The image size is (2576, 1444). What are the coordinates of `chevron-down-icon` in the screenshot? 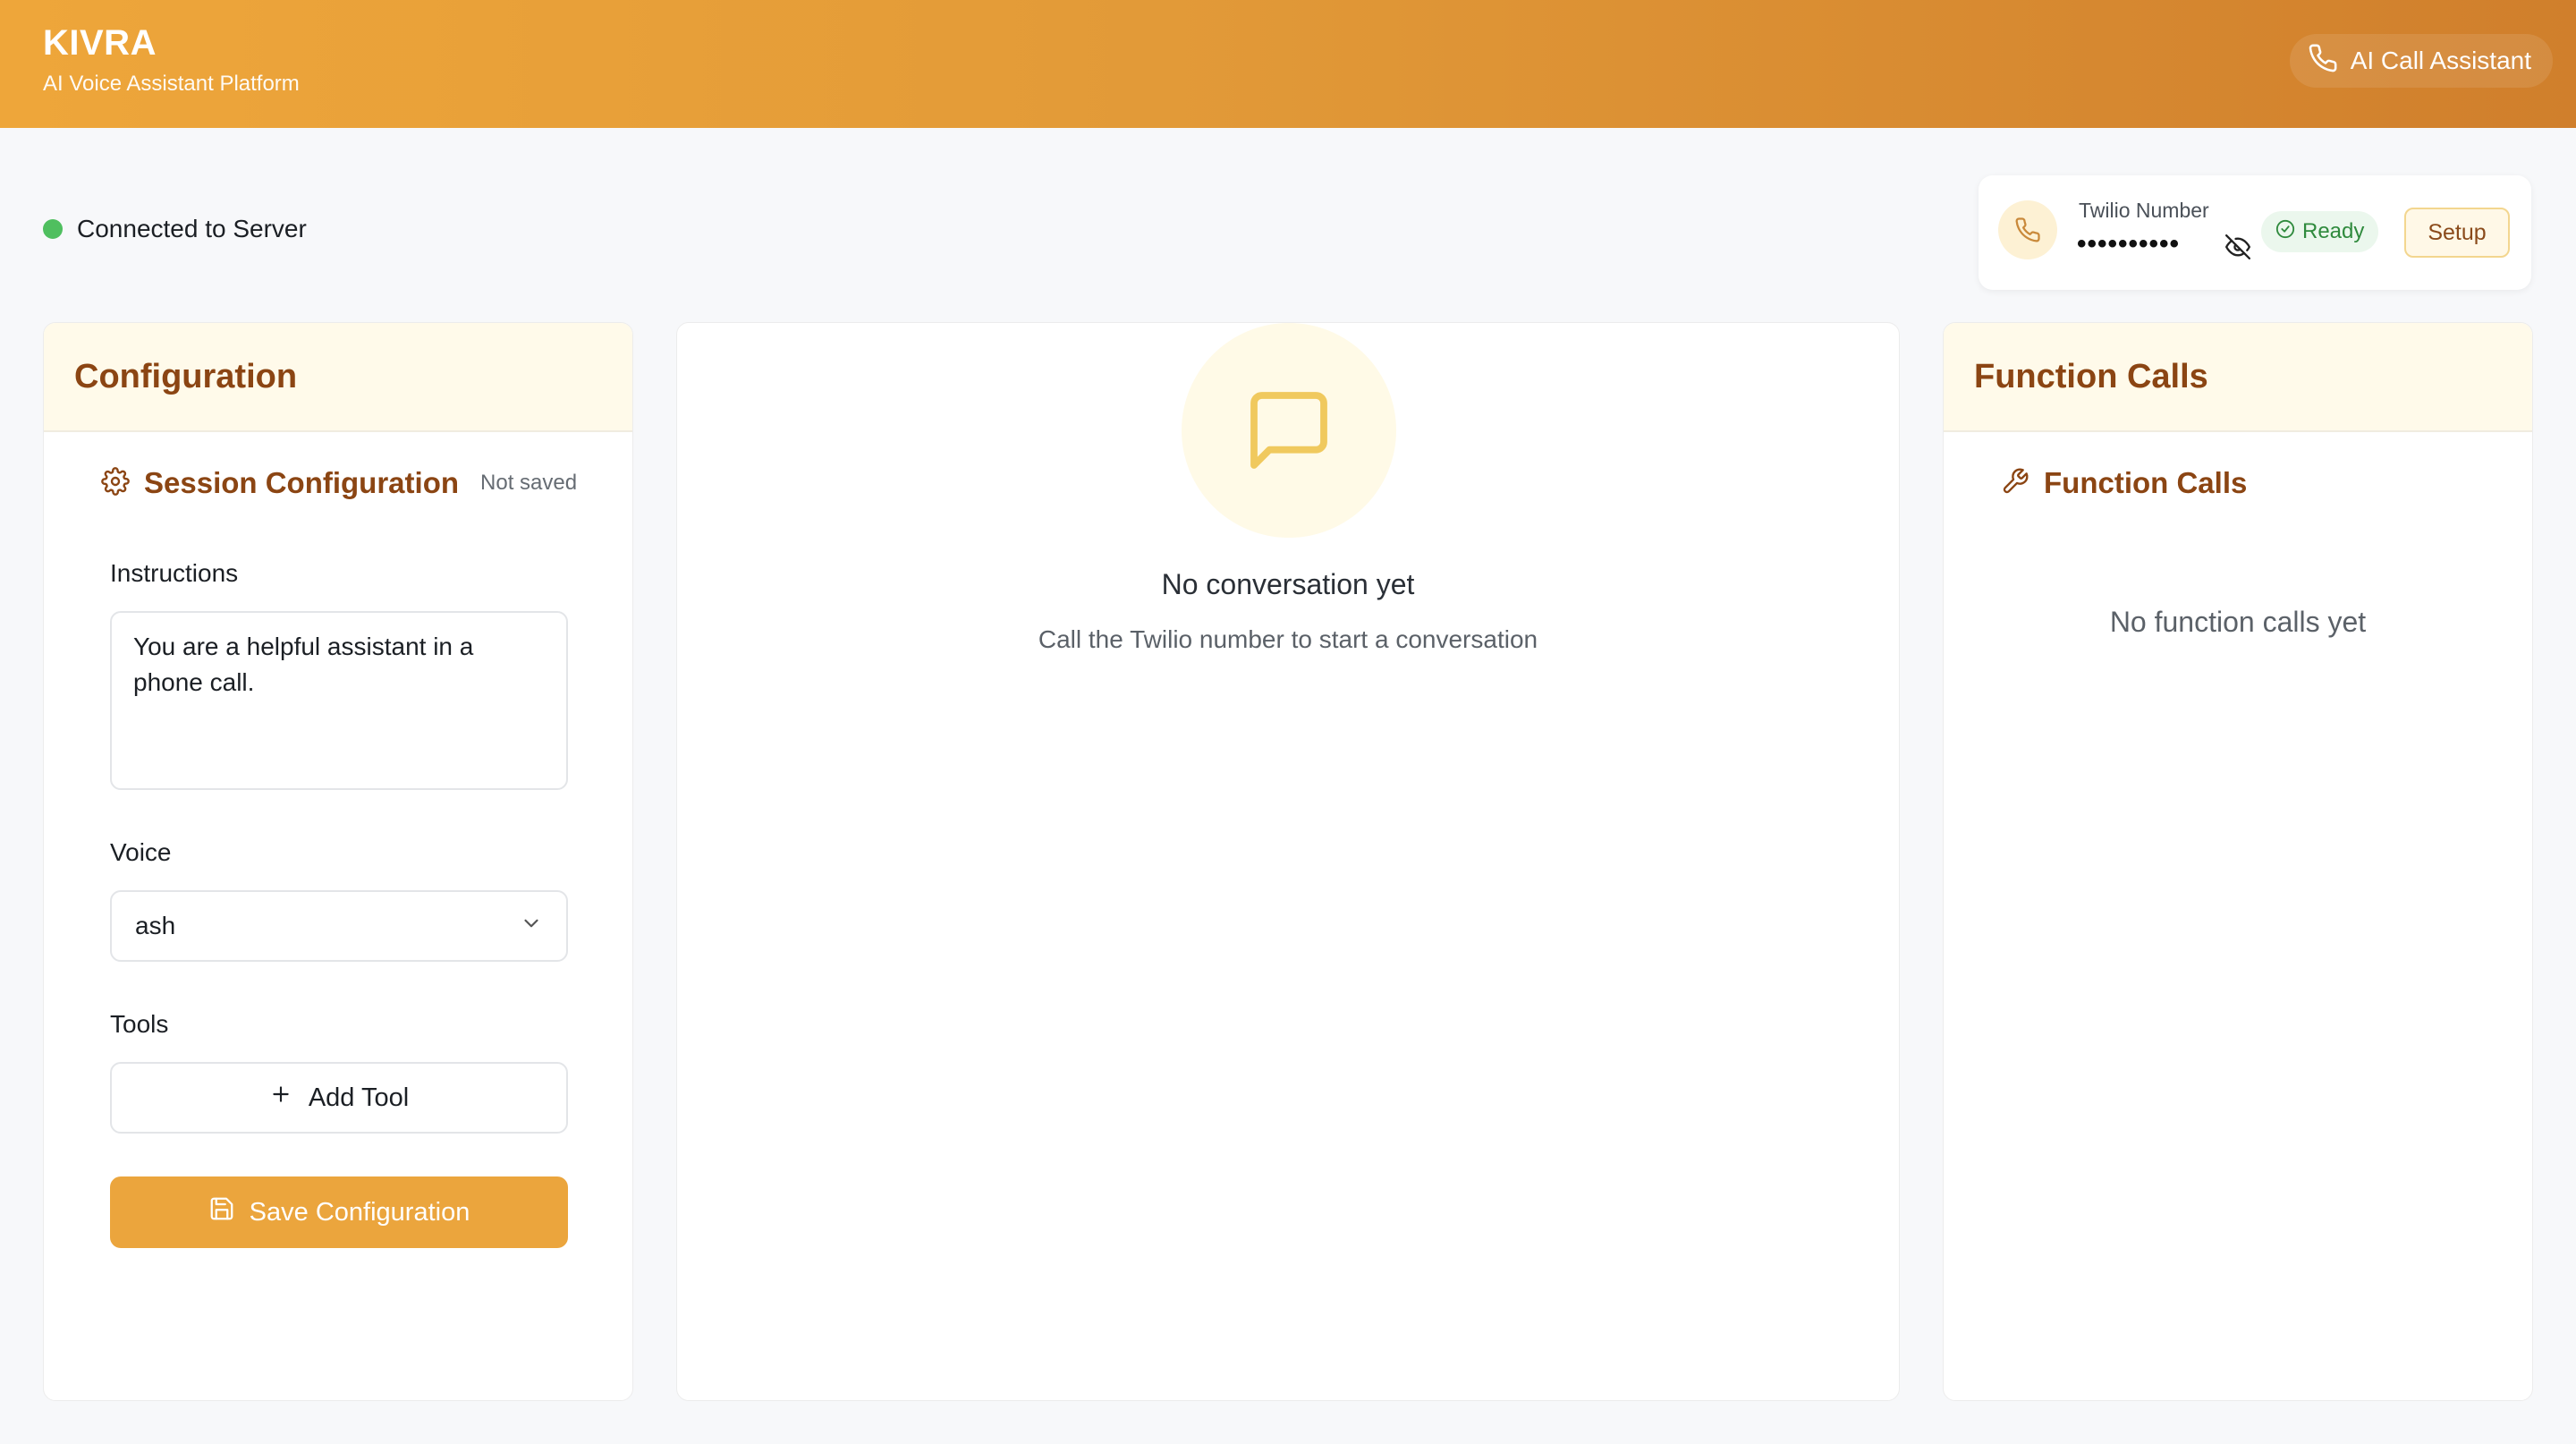 It's located at (531, 926).